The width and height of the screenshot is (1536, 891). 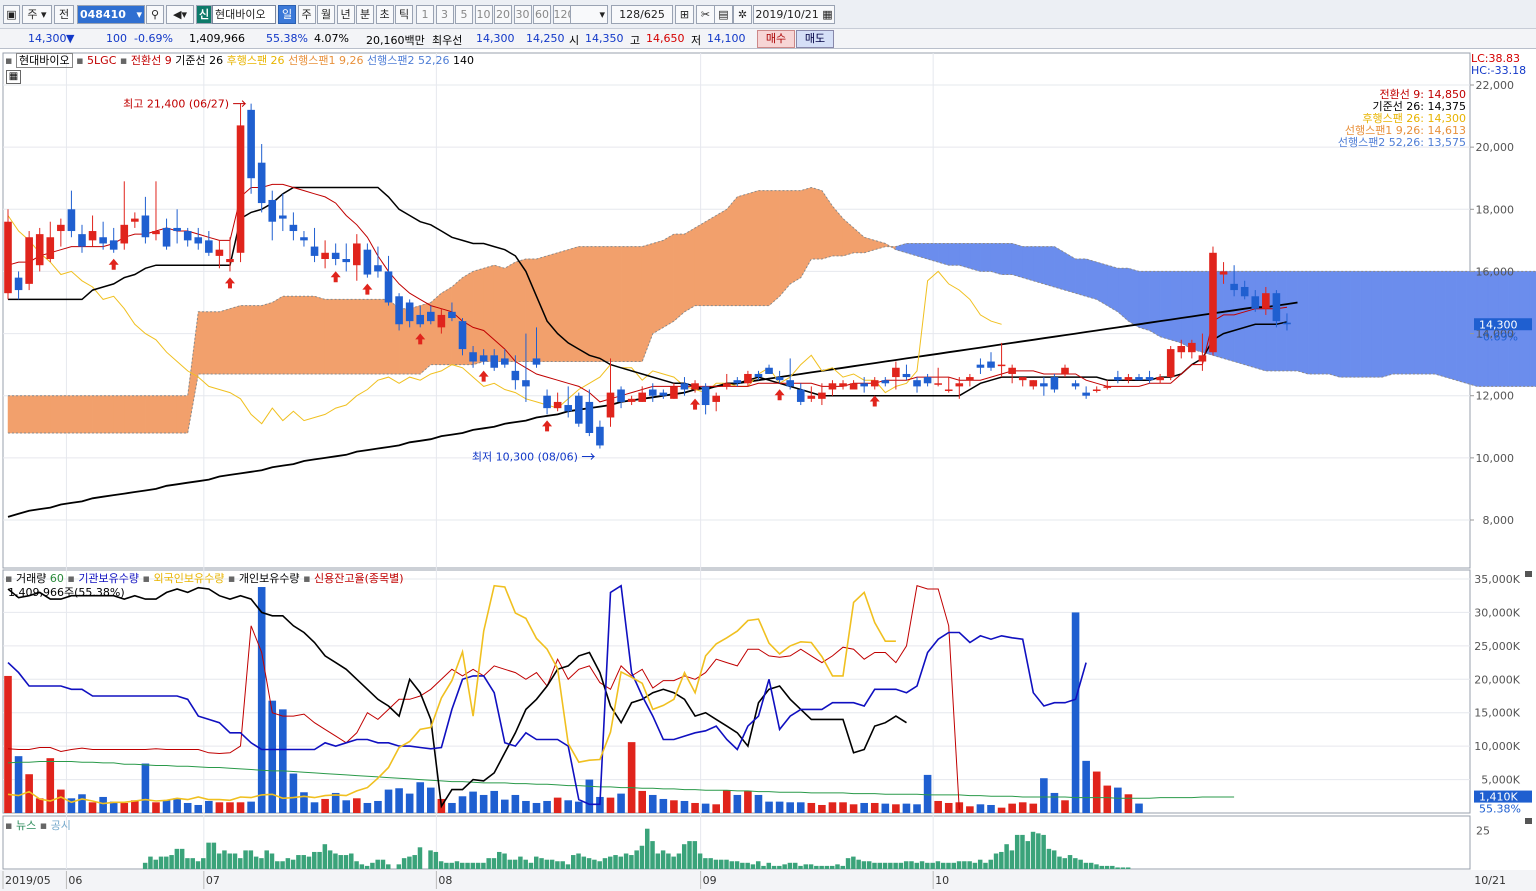 What do you see at coordinates (705, 14) in the screenshot?
I see `scissors-icon: ✂` at bounding box center [705, 14].